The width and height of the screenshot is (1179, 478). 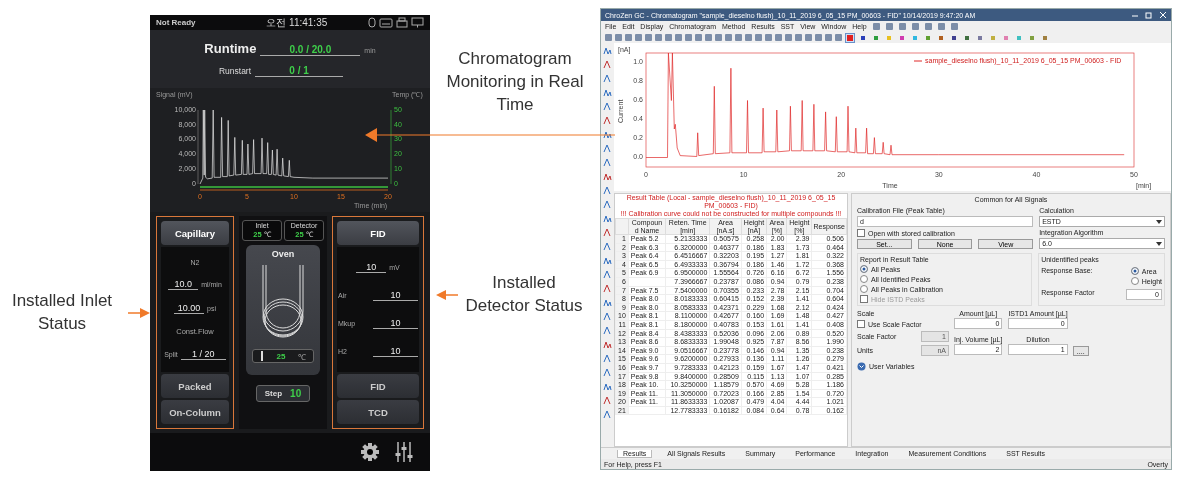 I want to click on oven-title: Oven, so click(x=283, y=254).